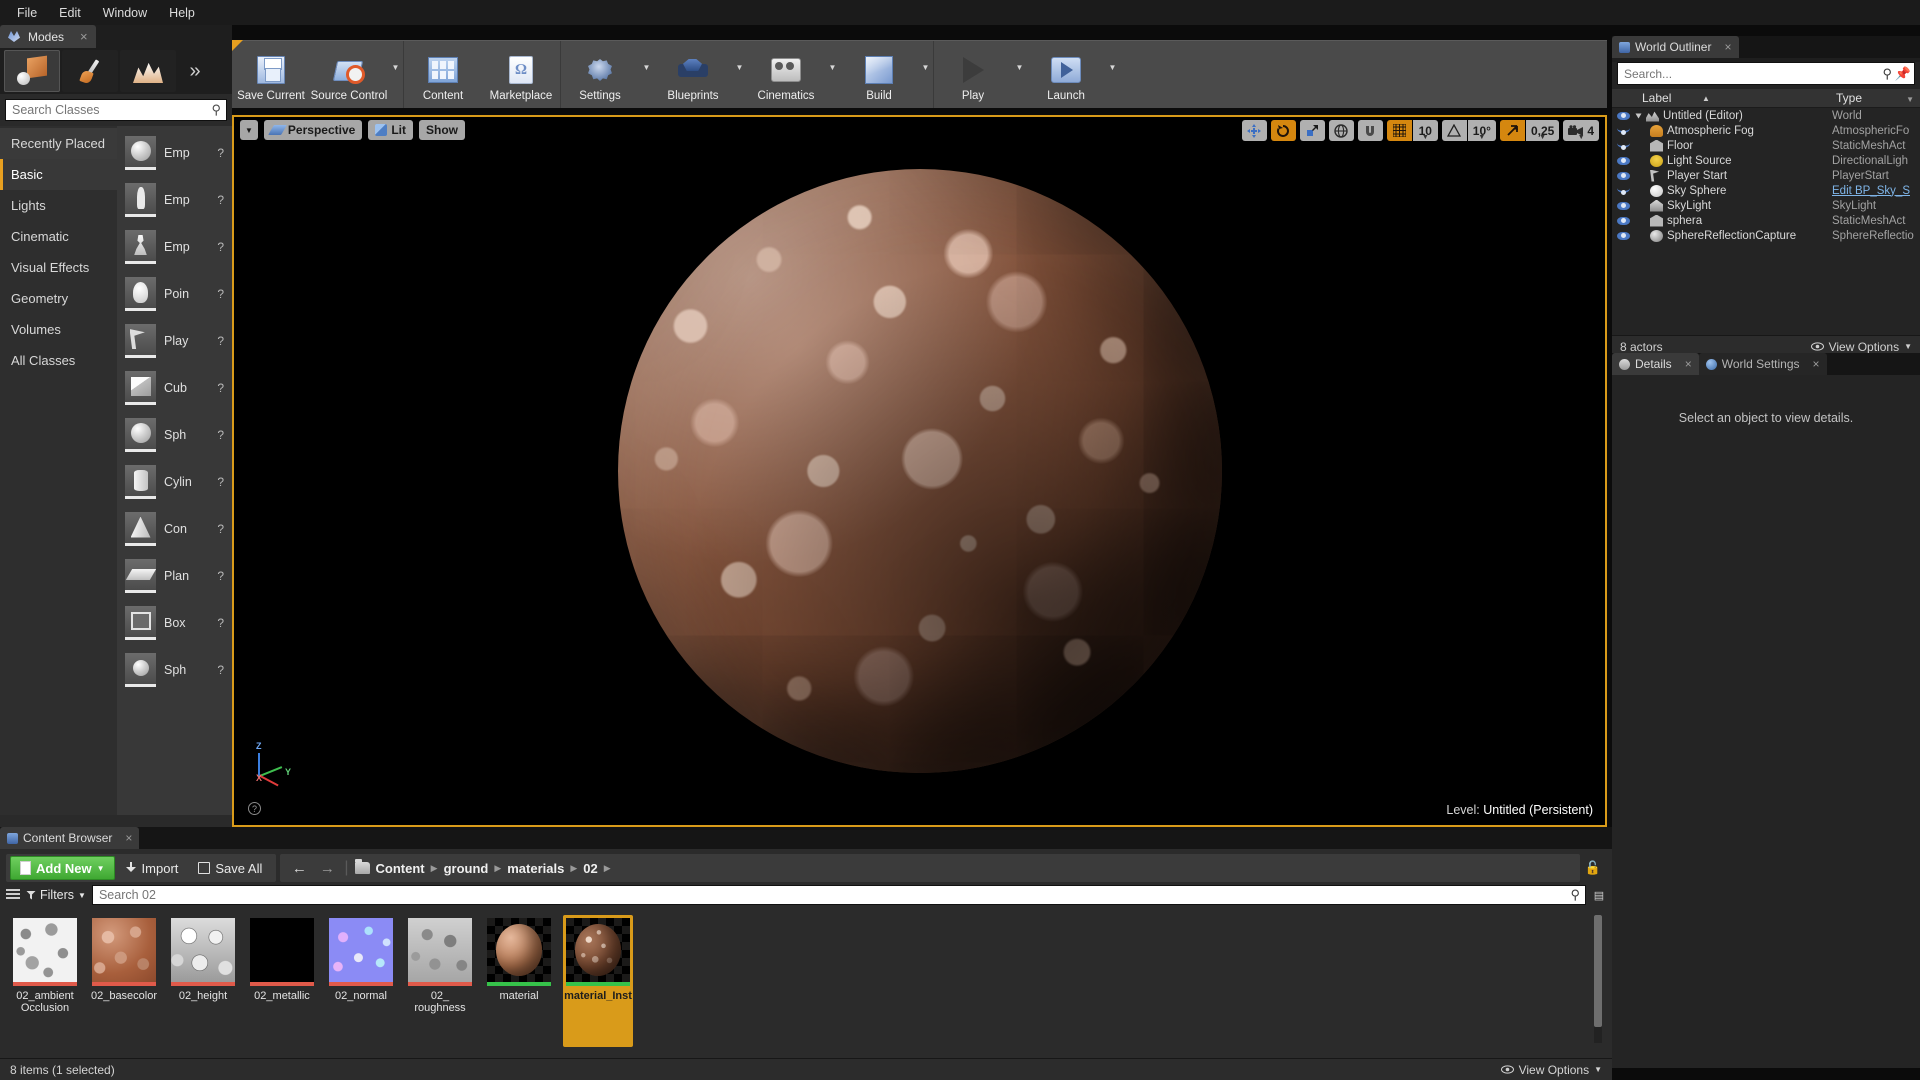 The height and width of the screenshot is (1080, 1920). What do you see at coordinates (1542, 130) in the screenshot?
I see `scale-snap-value: 0,25 ▼` at bounding box center [1542, 130].